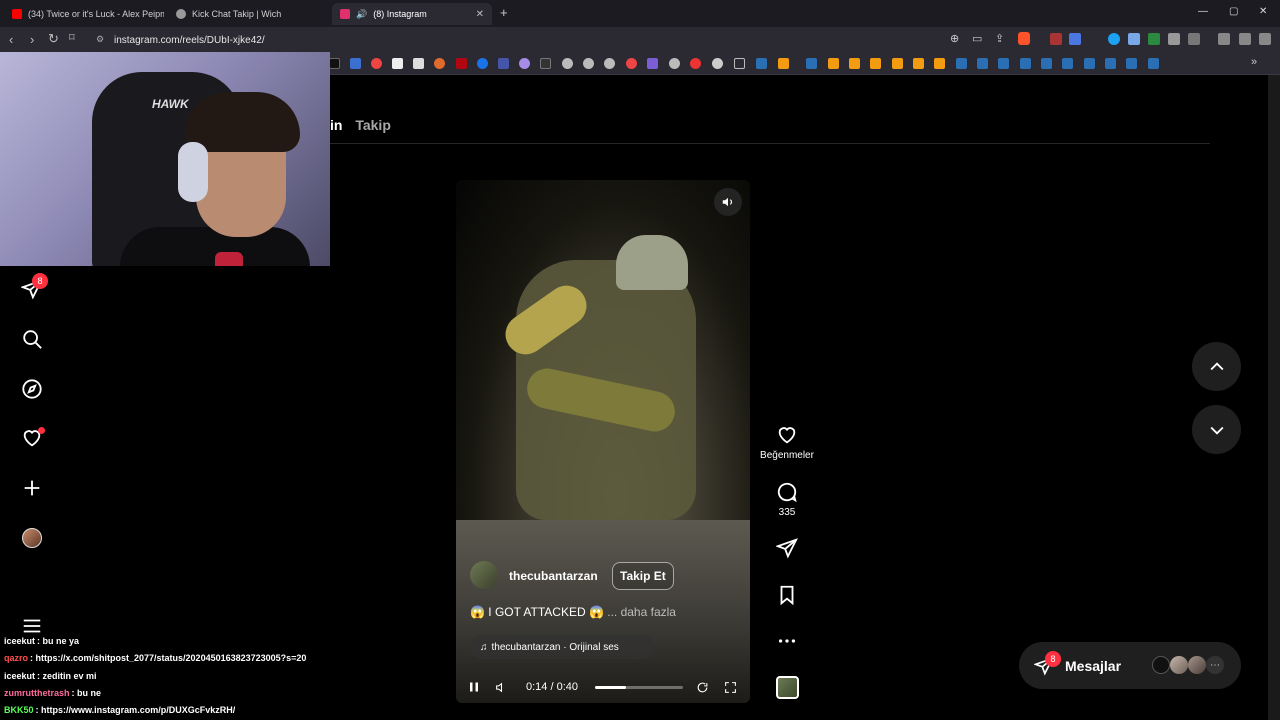 The width and height of the screenshot is (1280, 720). What do you see at coordinates (730, 687) in the screenshot?
I see `fullscreen-icon` at bounding box center [730, 687].